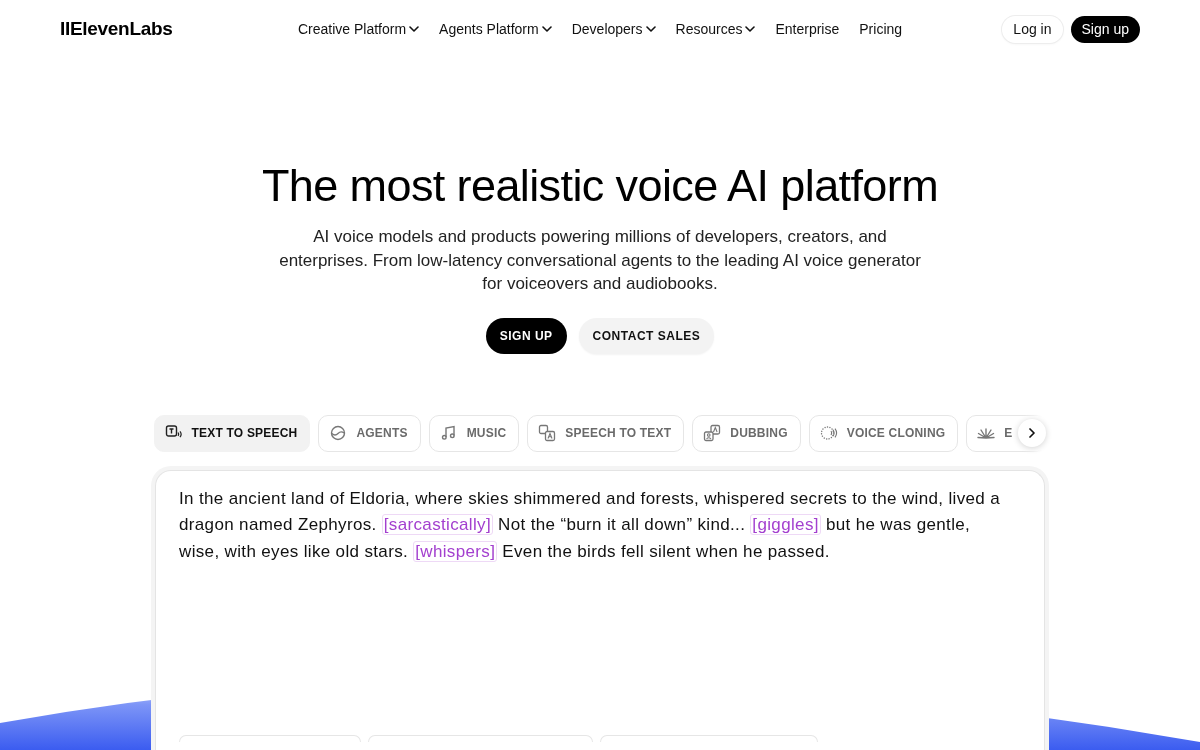 The height and width of the screenshot is (750, 1200). What do you see at coordinates (474, 433) in the screenshot?
I see `product-tab: MUSIC` at bounding box center [474, 433].